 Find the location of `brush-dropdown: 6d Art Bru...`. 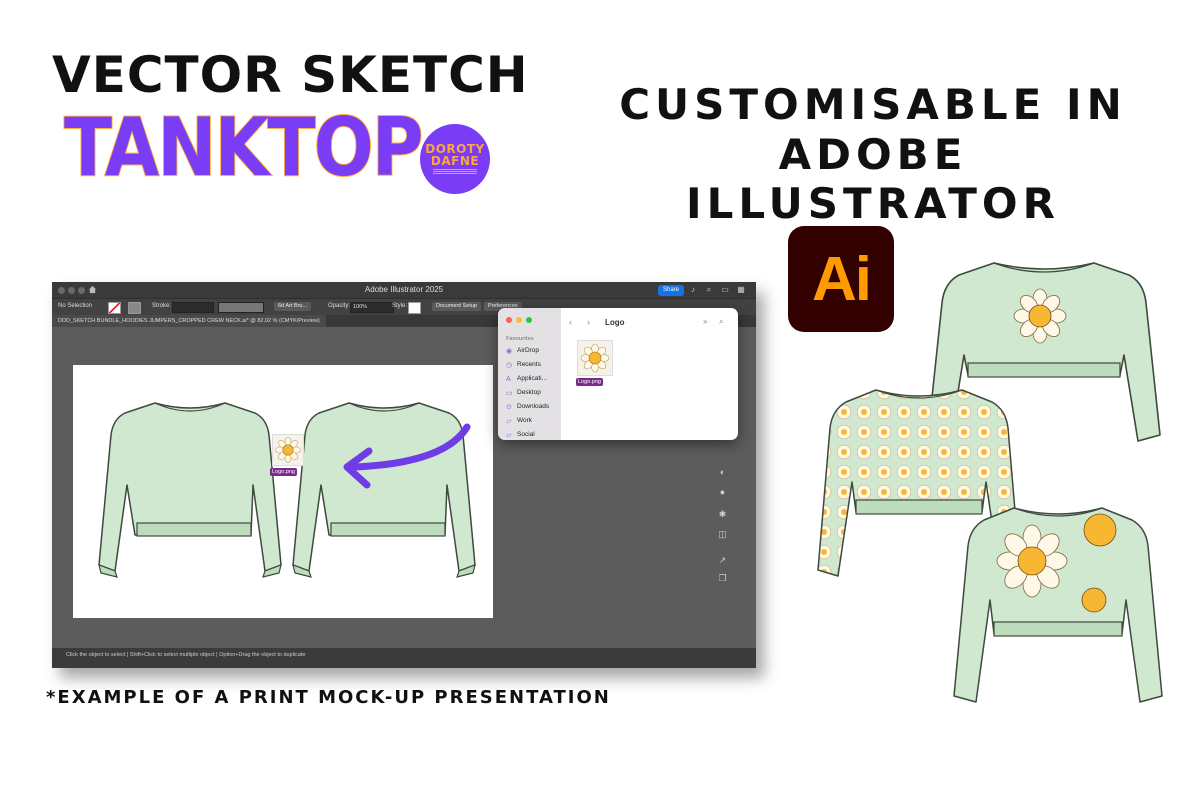

brush-dropdown: 6d Art Bru... is located at coordinates (293, 306).